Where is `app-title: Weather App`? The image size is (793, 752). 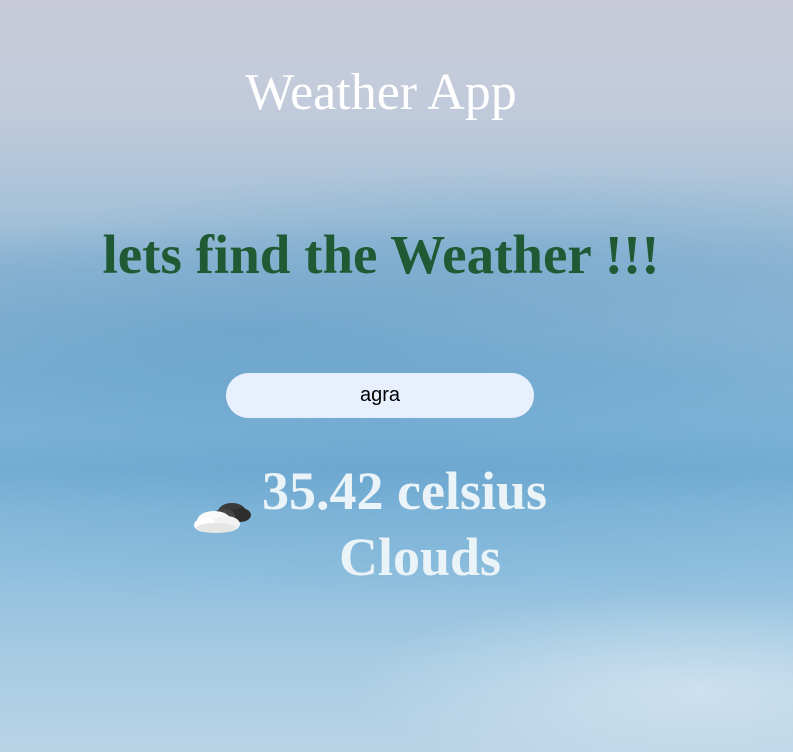 app-title: Weather App is located at coordinates (381, 92).